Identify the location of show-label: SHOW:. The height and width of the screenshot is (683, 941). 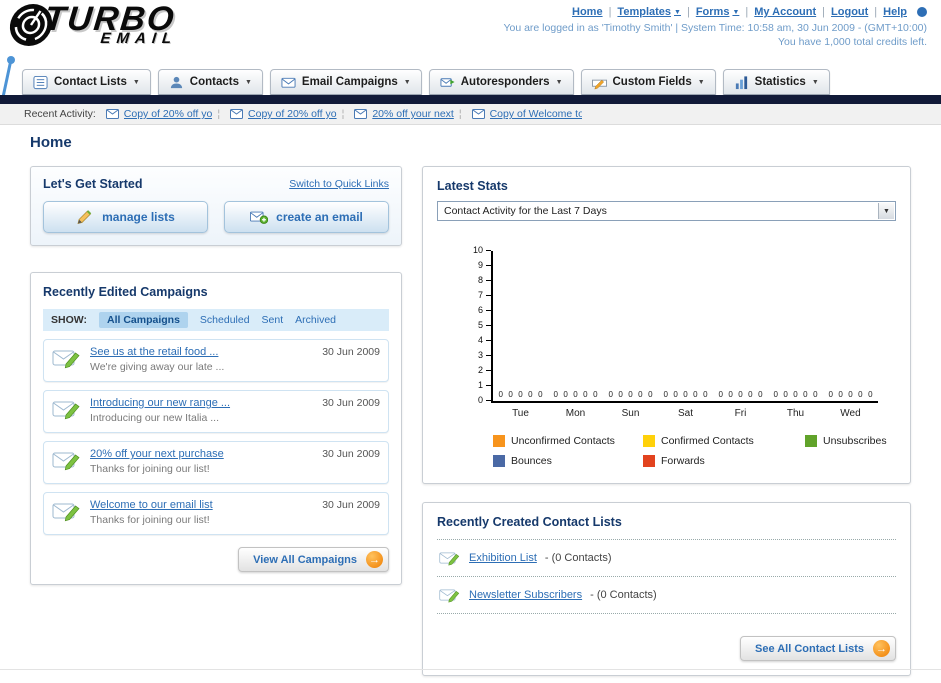
(69, 320).